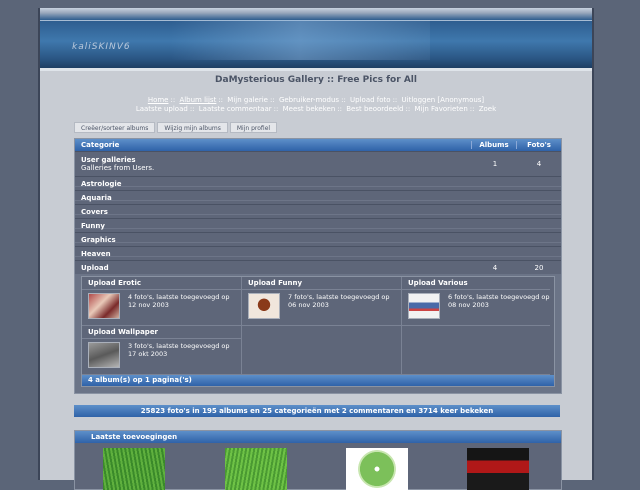 The height and width of the screenshot is (490, 640). I want to click on tab-my-profile: Mijn profiel, so click(253, 127).